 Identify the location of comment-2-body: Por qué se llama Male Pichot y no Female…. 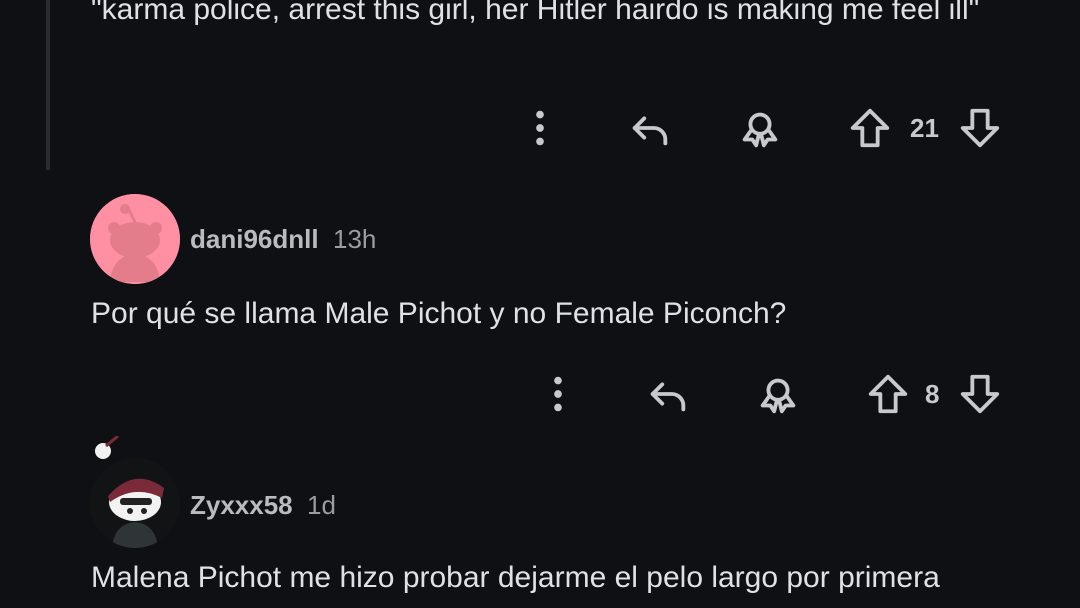
(439, 313).